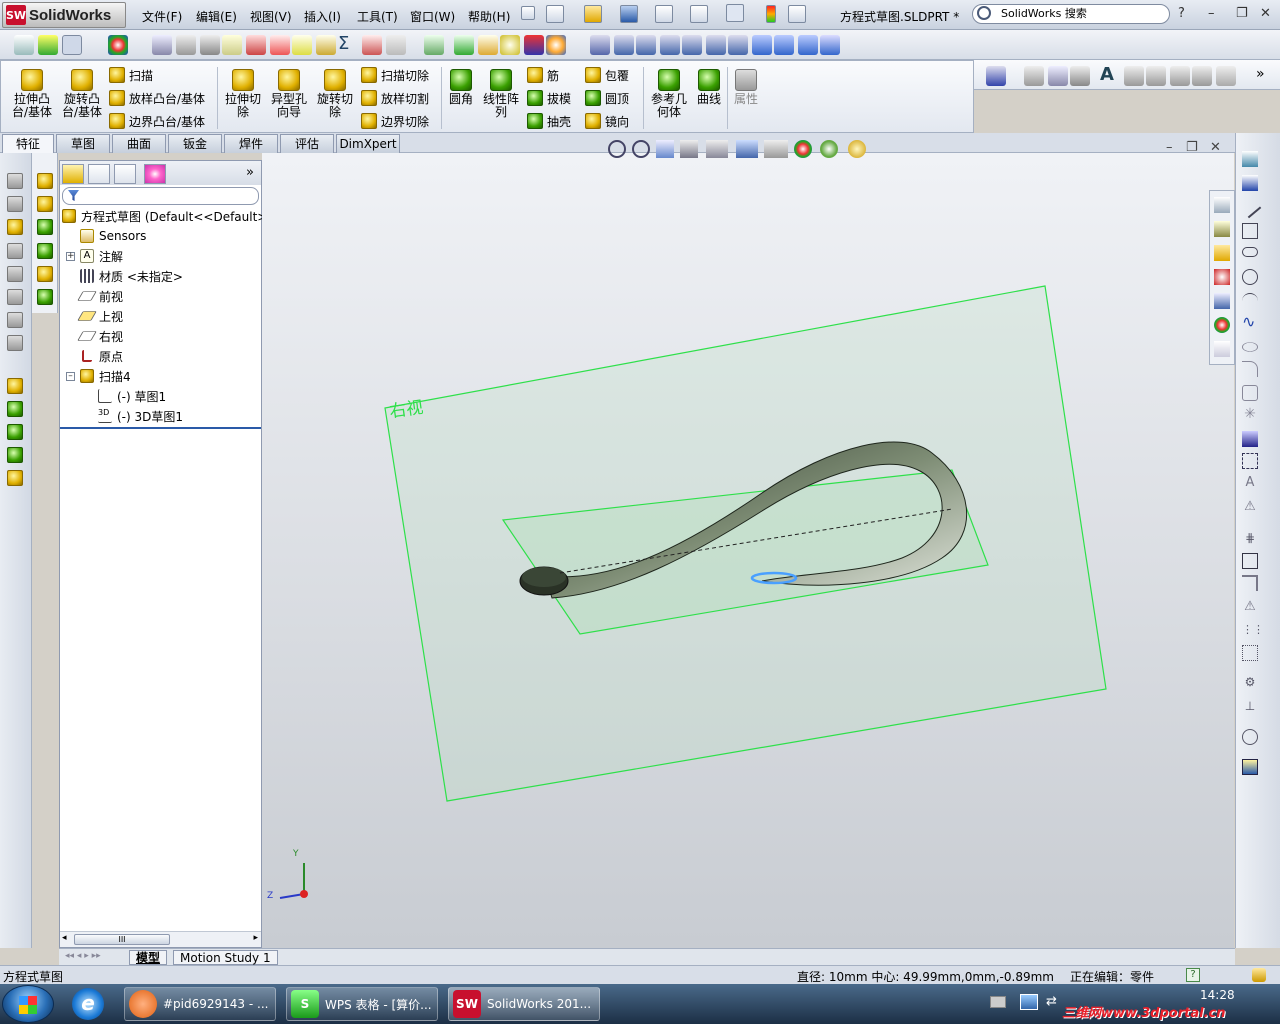 This screenshot has width=1280, height=1024. I want to click on tree-item-right-plane: 右视, so click(100, 336).